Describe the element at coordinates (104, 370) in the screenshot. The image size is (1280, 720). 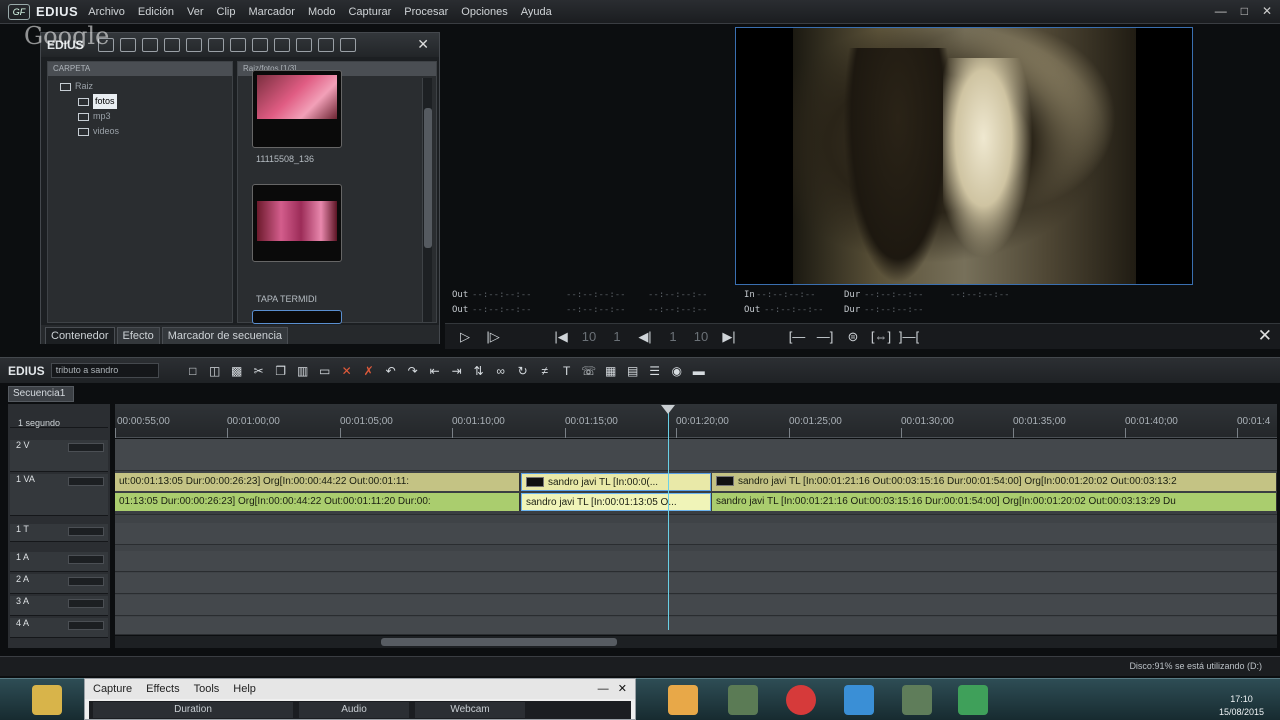
I see `project-name-field: tributo a sandro` at that location.